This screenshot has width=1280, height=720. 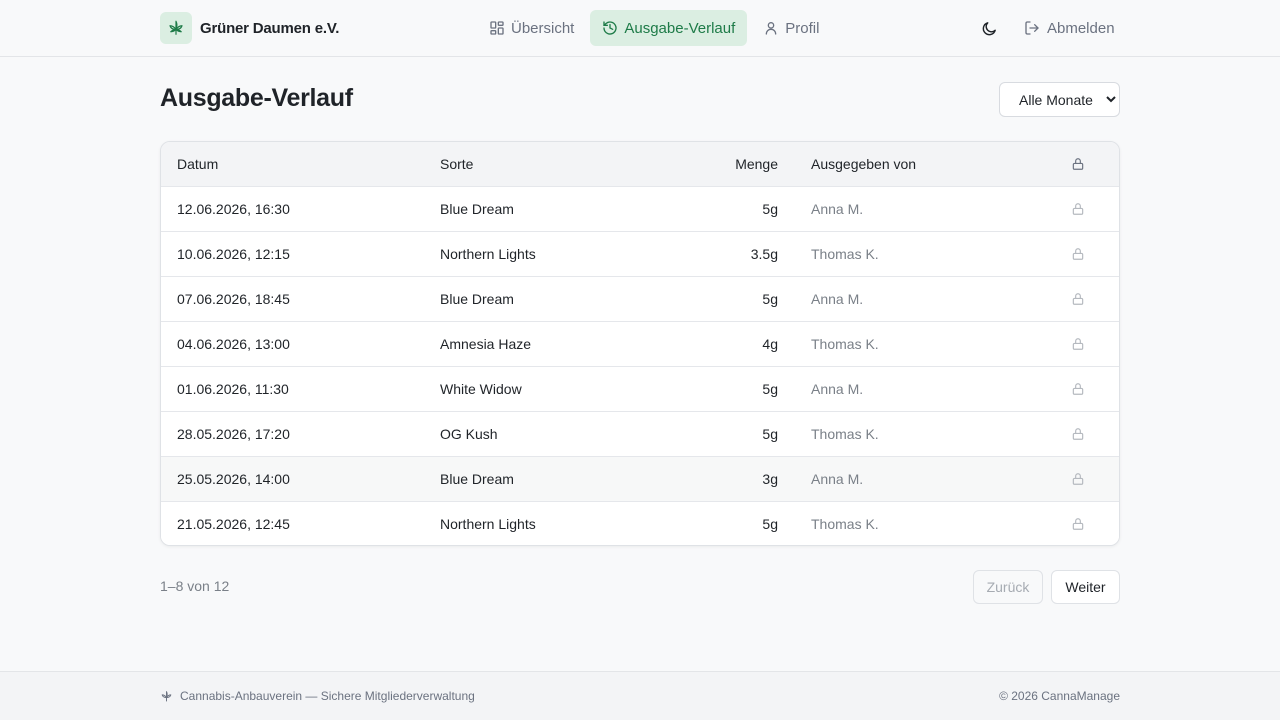 I want to click on previous-page-button: Zurück, so click(x=1008, y=587).